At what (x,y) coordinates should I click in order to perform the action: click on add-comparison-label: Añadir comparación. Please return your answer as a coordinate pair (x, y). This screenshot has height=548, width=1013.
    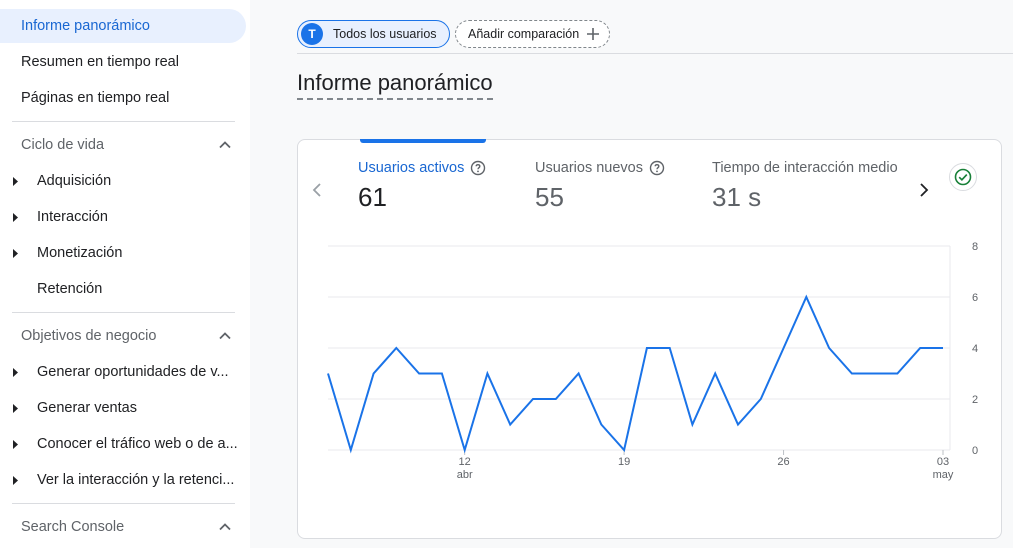
    Looking at the image, I should click on (524, 34).